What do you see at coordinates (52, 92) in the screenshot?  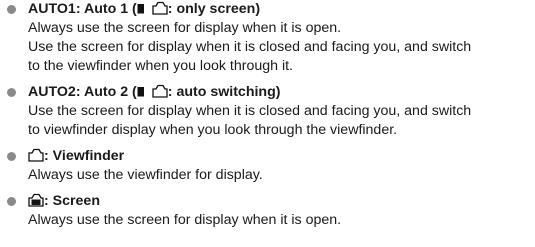 I see `item-name: AUTO2` at bounding box center [52, 92].